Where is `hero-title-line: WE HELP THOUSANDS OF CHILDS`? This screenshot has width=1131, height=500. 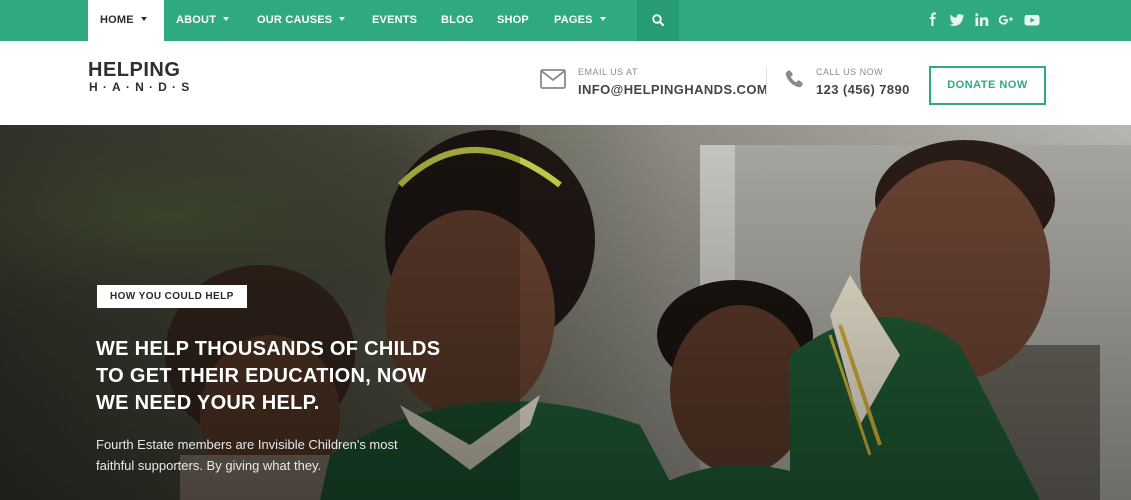 hero-title-line: WE HELP THOUSANDS OF CHILDS is located at coordinates (268, 349).